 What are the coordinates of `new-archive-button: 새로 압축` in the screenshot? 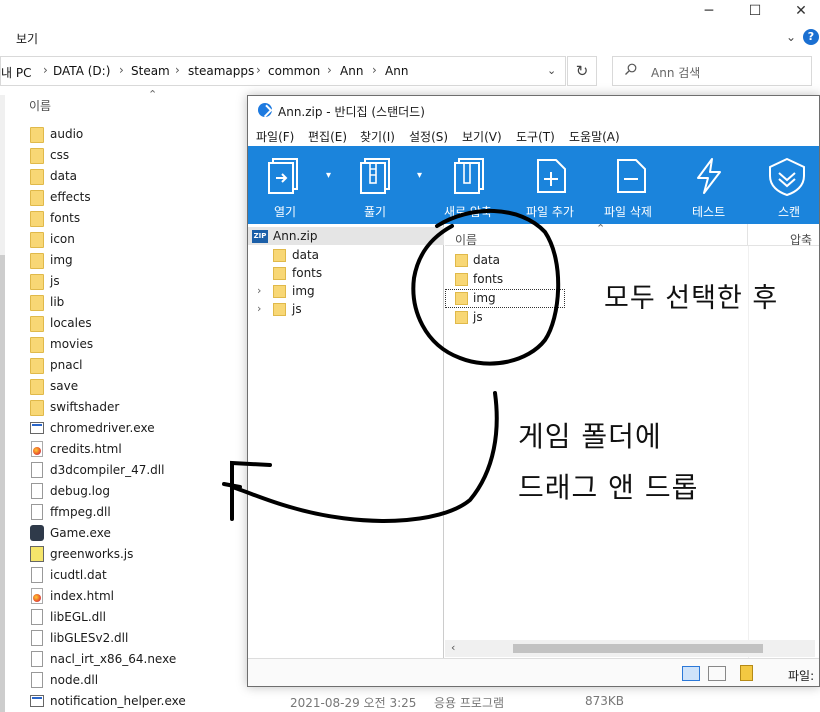 It's located at (475, 185).